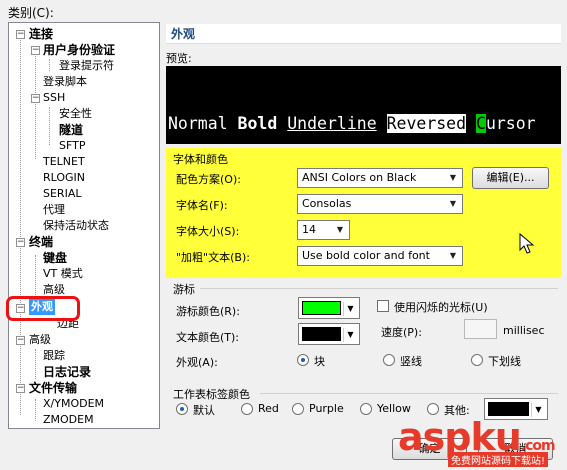 The image size is (567, 470). Describe the element at coordinates (65, 82) in the screenshot. I see `tree-item-login-script: 登录脚本` at that location.